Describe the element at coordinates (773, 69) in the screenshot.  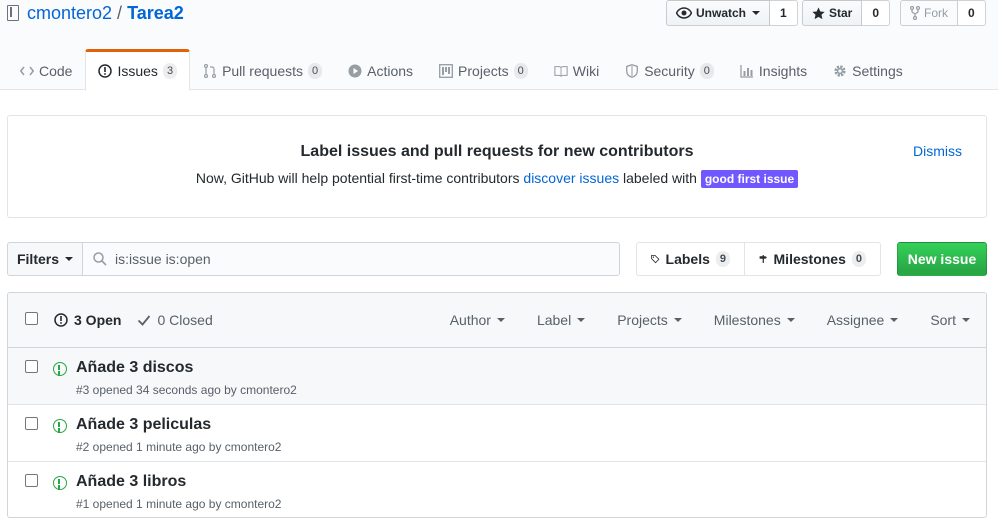
I see `tab-insights: Insights` at that location.